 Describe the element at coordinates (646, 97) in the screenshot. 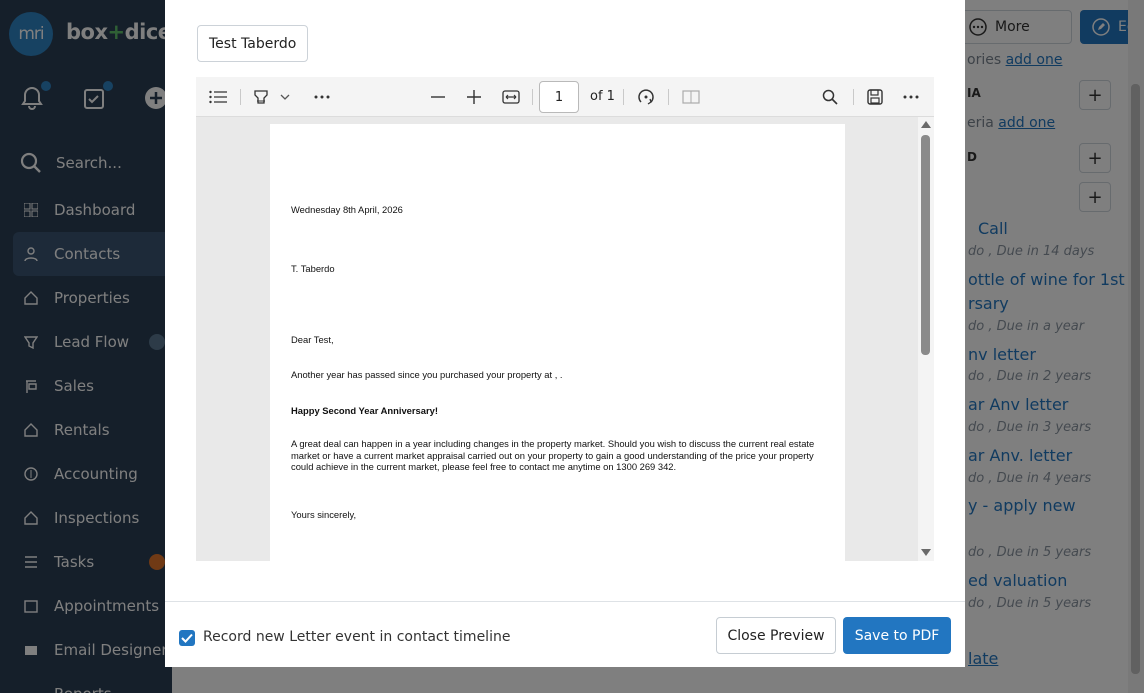

I see `rotate-icon` at that location.